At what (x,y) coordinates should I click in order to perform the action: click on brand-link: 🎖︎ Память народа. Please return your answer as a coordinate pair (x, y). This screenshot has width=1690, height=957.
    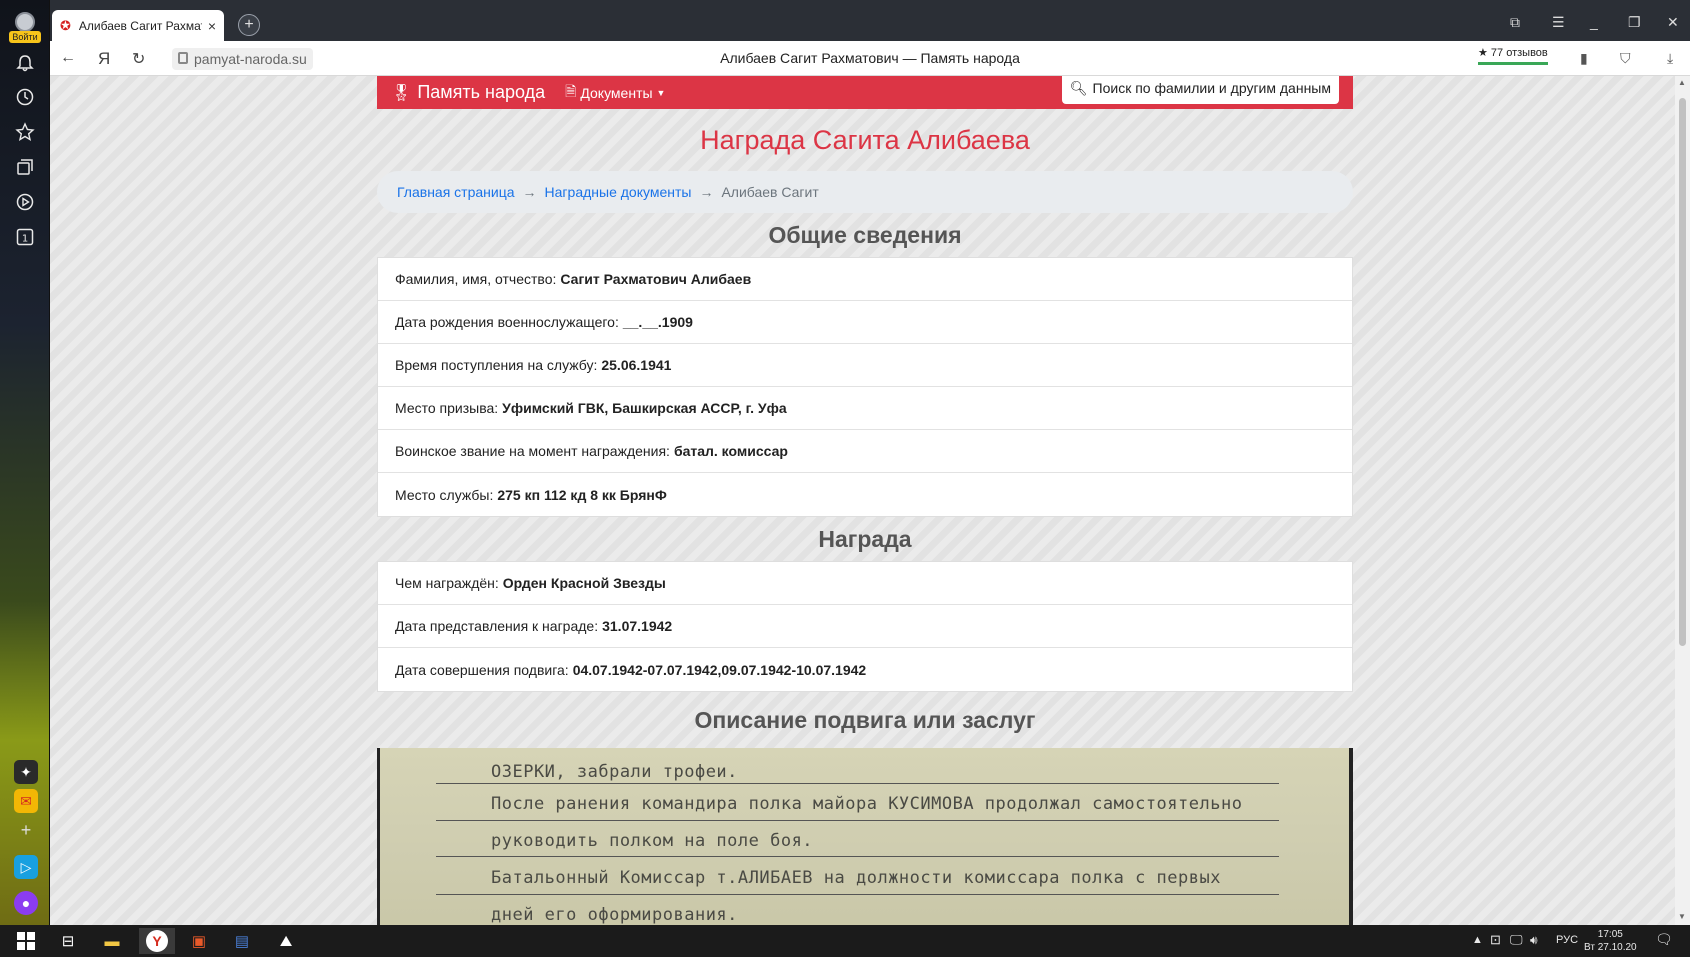
    Looking at the image, I should click on (468, 92).